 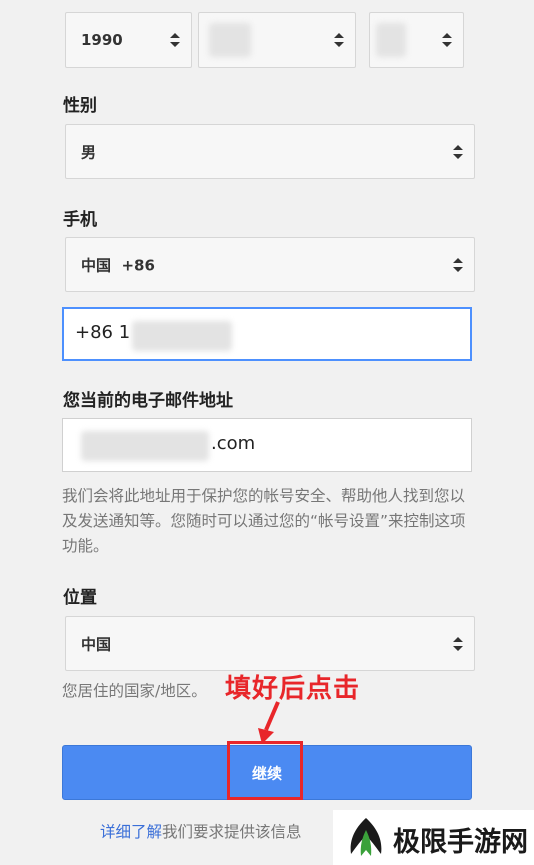 What do you see at coordinates (102, 40) in the screenshot?
I see `birth-year-value: 1990` at bounding box center [102, 40].